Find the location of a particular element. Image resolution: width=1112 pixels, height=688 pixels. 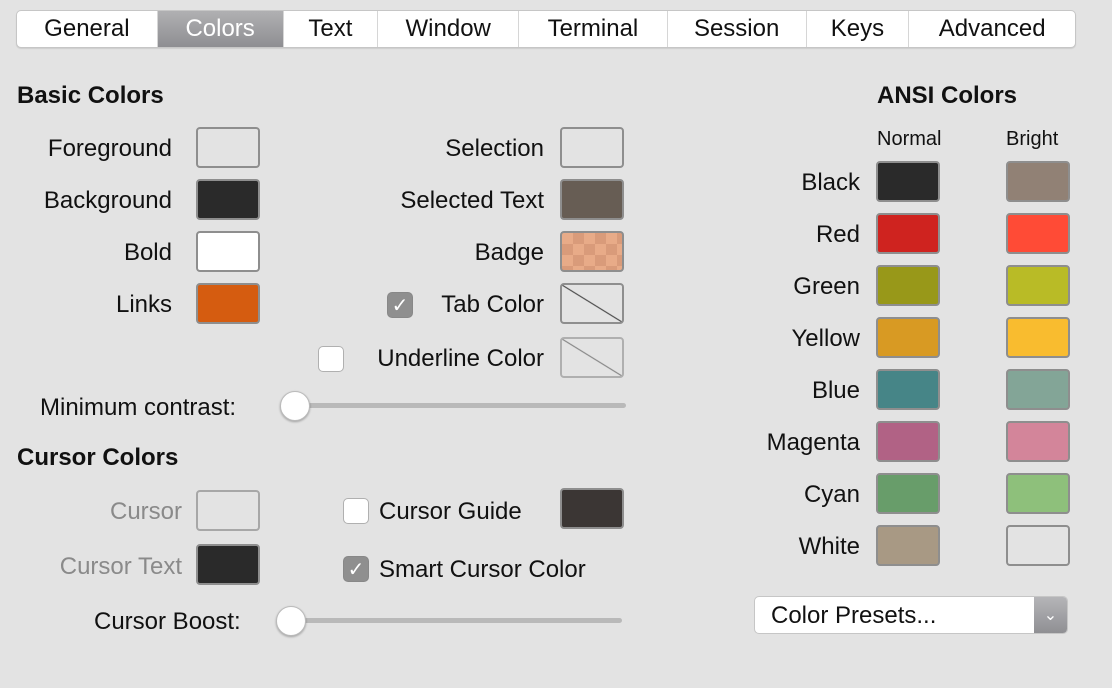

links-swatch is located at coordinates (228, 303).